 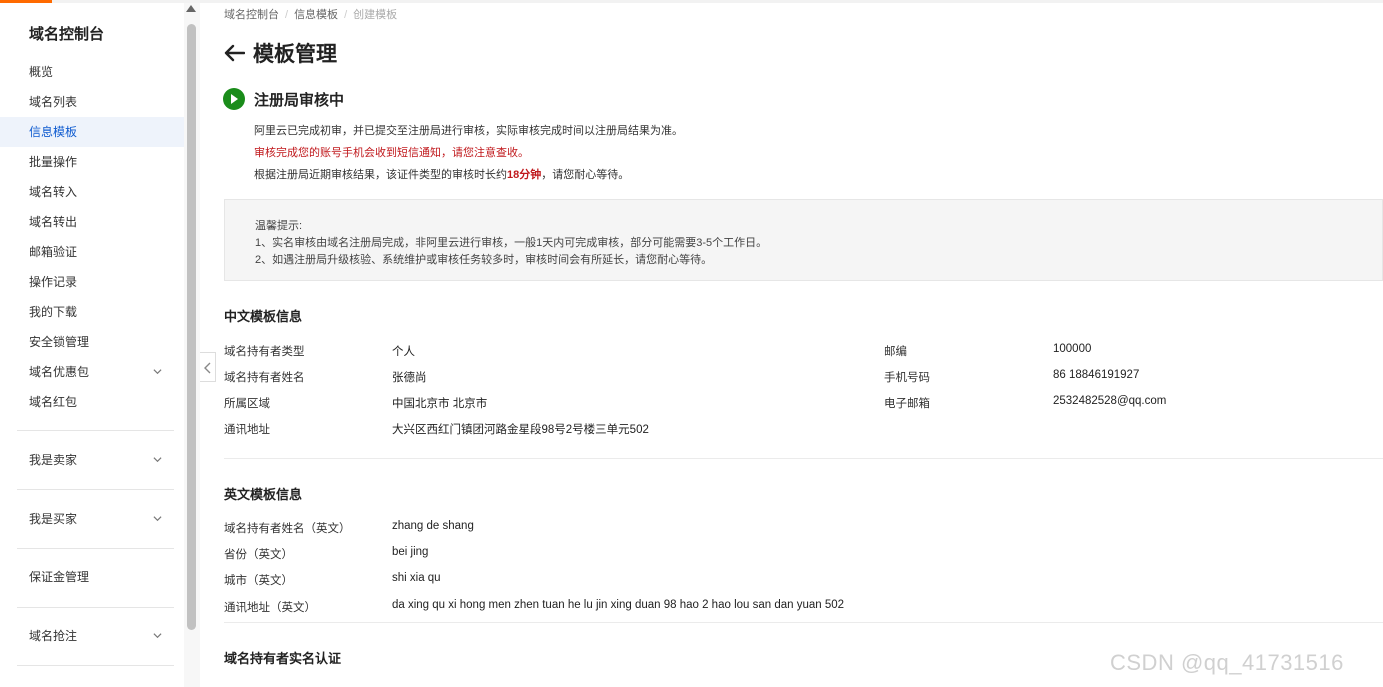 I want to click on section-title-en-info: 英文模板信息, so click(x=263, y=494).